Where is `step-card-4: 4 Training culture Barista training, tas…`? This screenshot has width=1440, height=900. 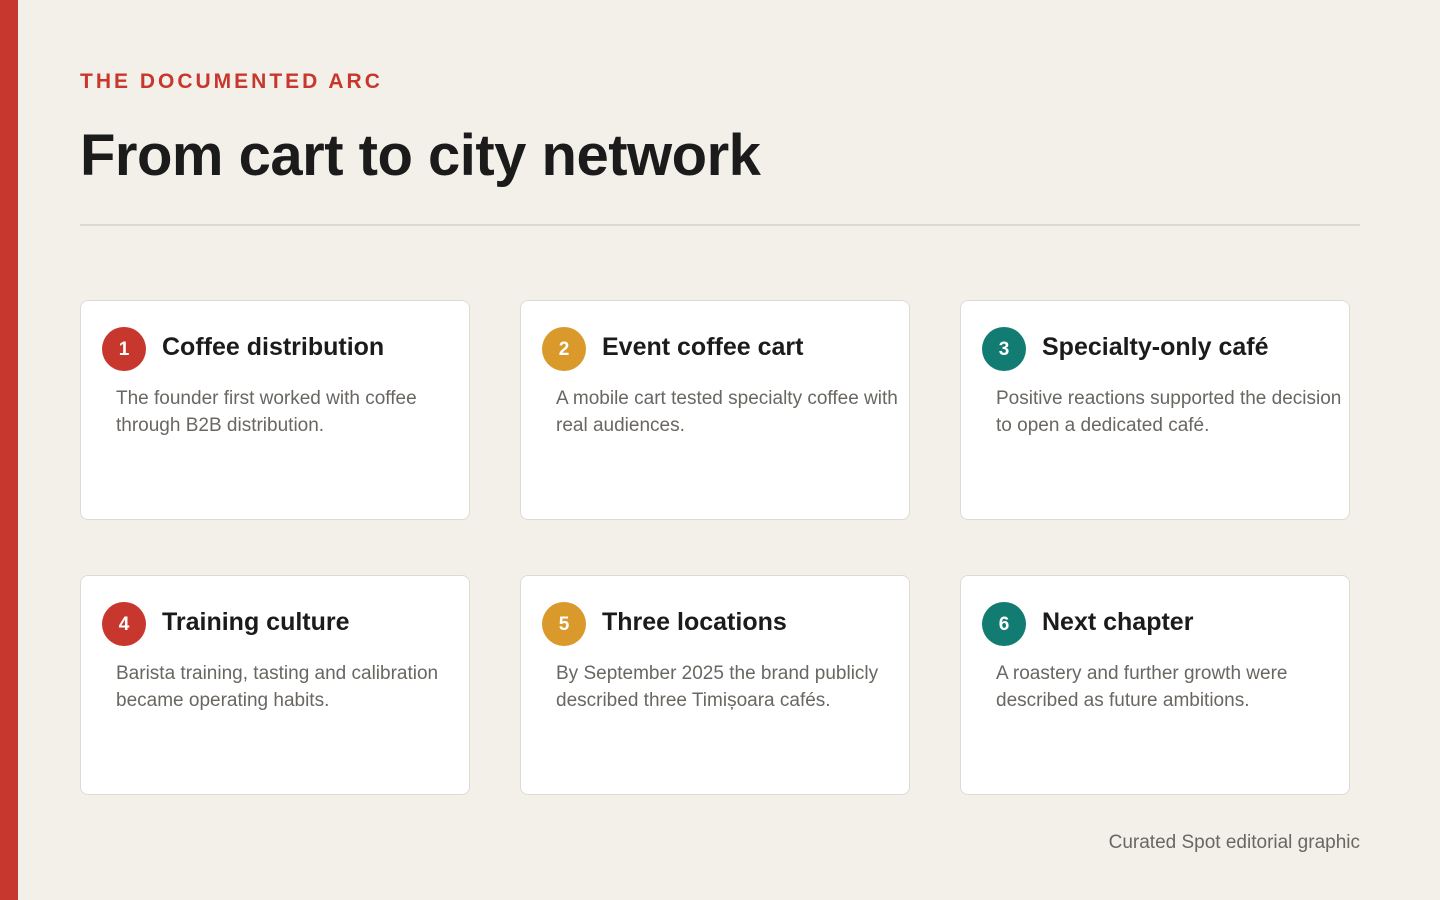
step-card-4: 4 Training culture Barista training, tas… is located at coordinates (275, 685).